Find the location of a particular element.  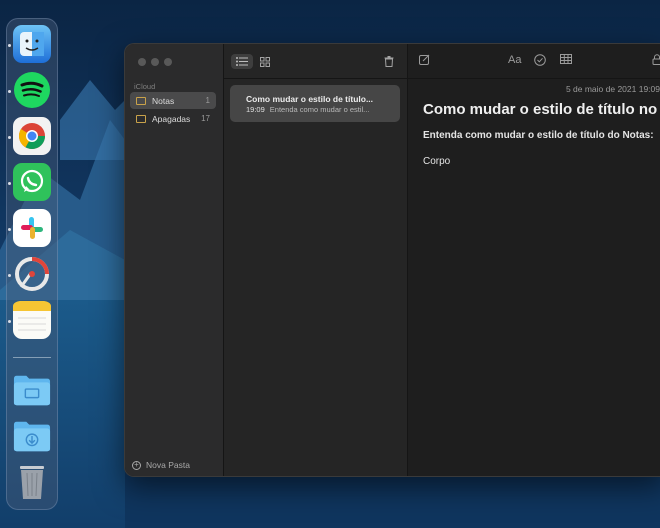

folders-sidebar: iCloud Notas 1 Apagadas 17 + Nova Pasta is located at coordinates (174, 260).